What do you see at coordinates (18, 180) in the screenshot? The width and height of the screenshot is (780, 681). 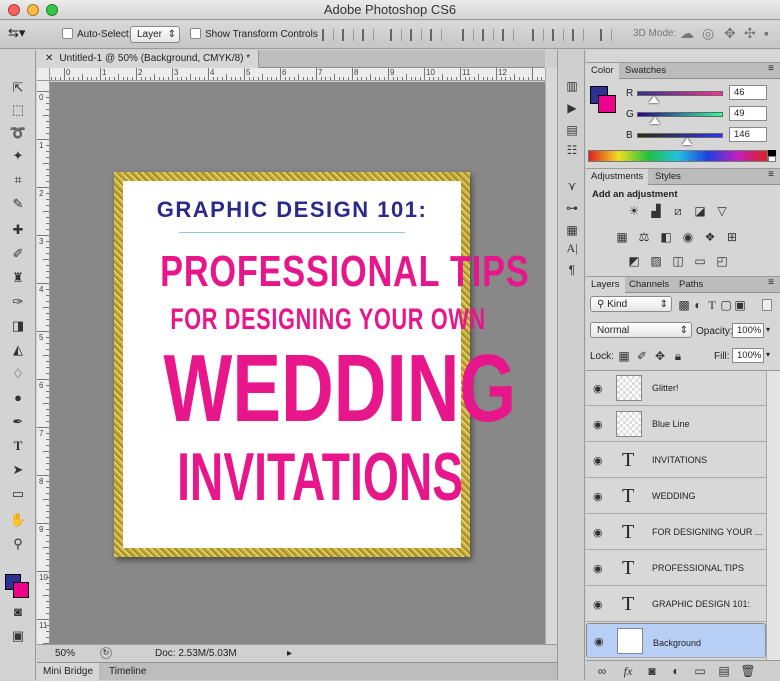 I see `crop-tool-icon: ⌗` at bounding box center [18, 180].